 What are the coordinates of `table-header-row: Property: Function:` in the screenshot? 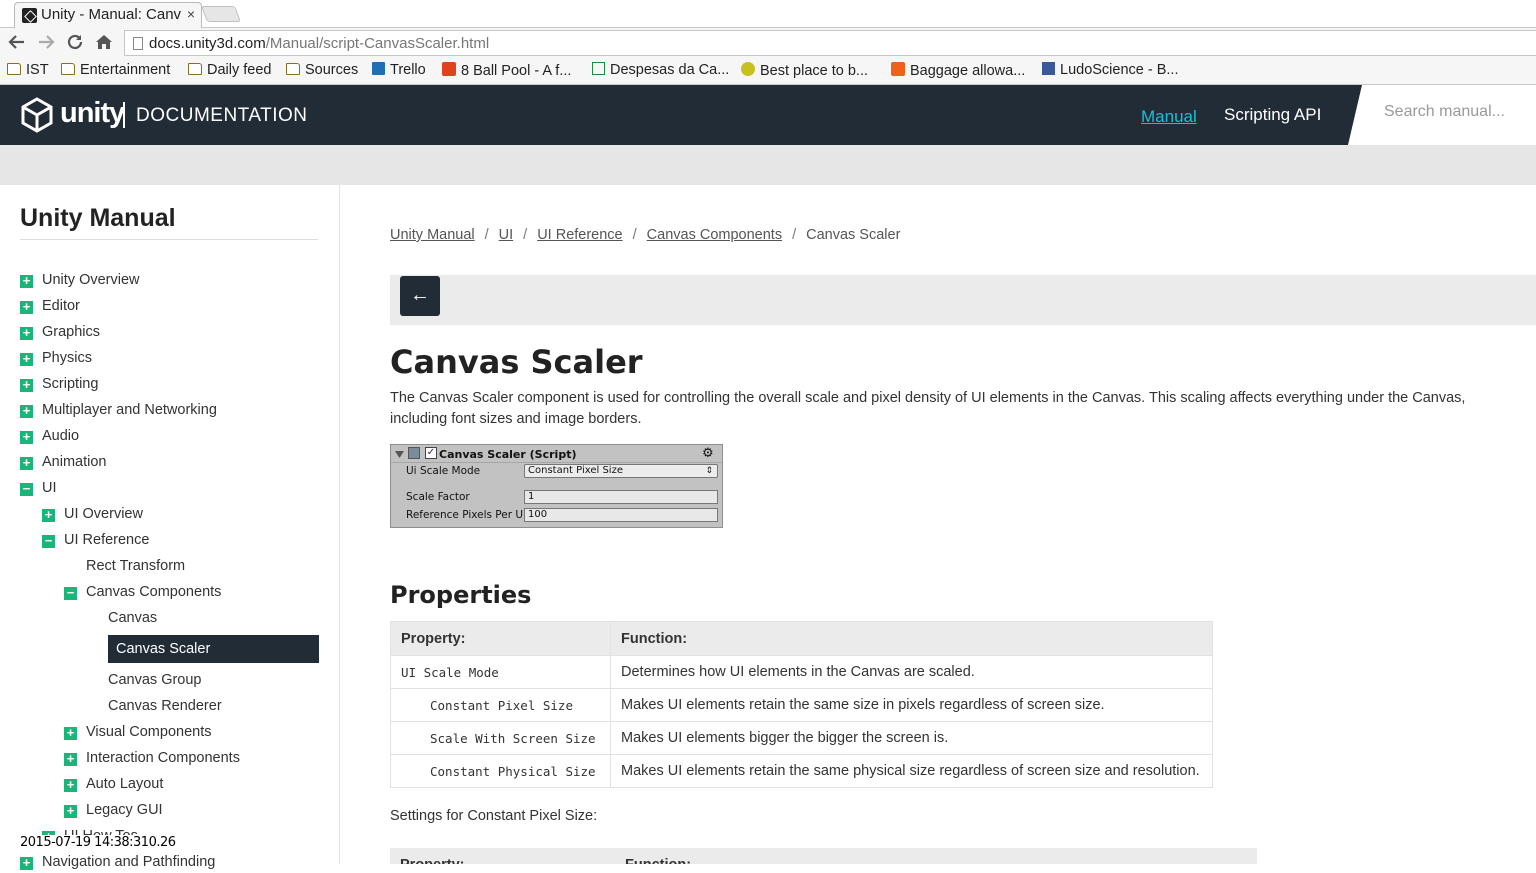 It's located at (801, 638).